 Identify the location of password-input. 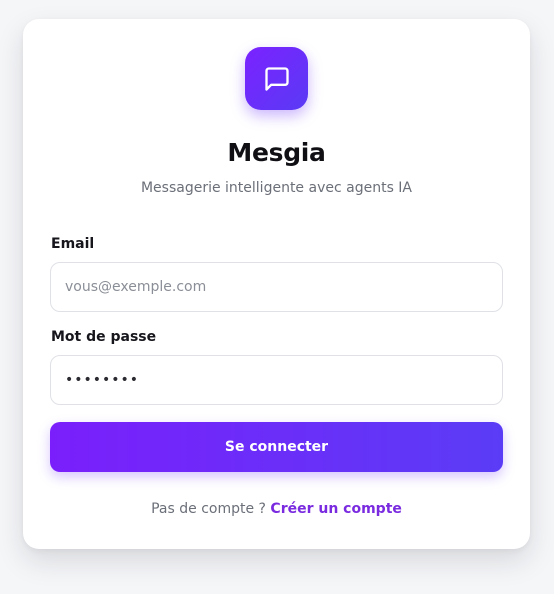
(276, 380).